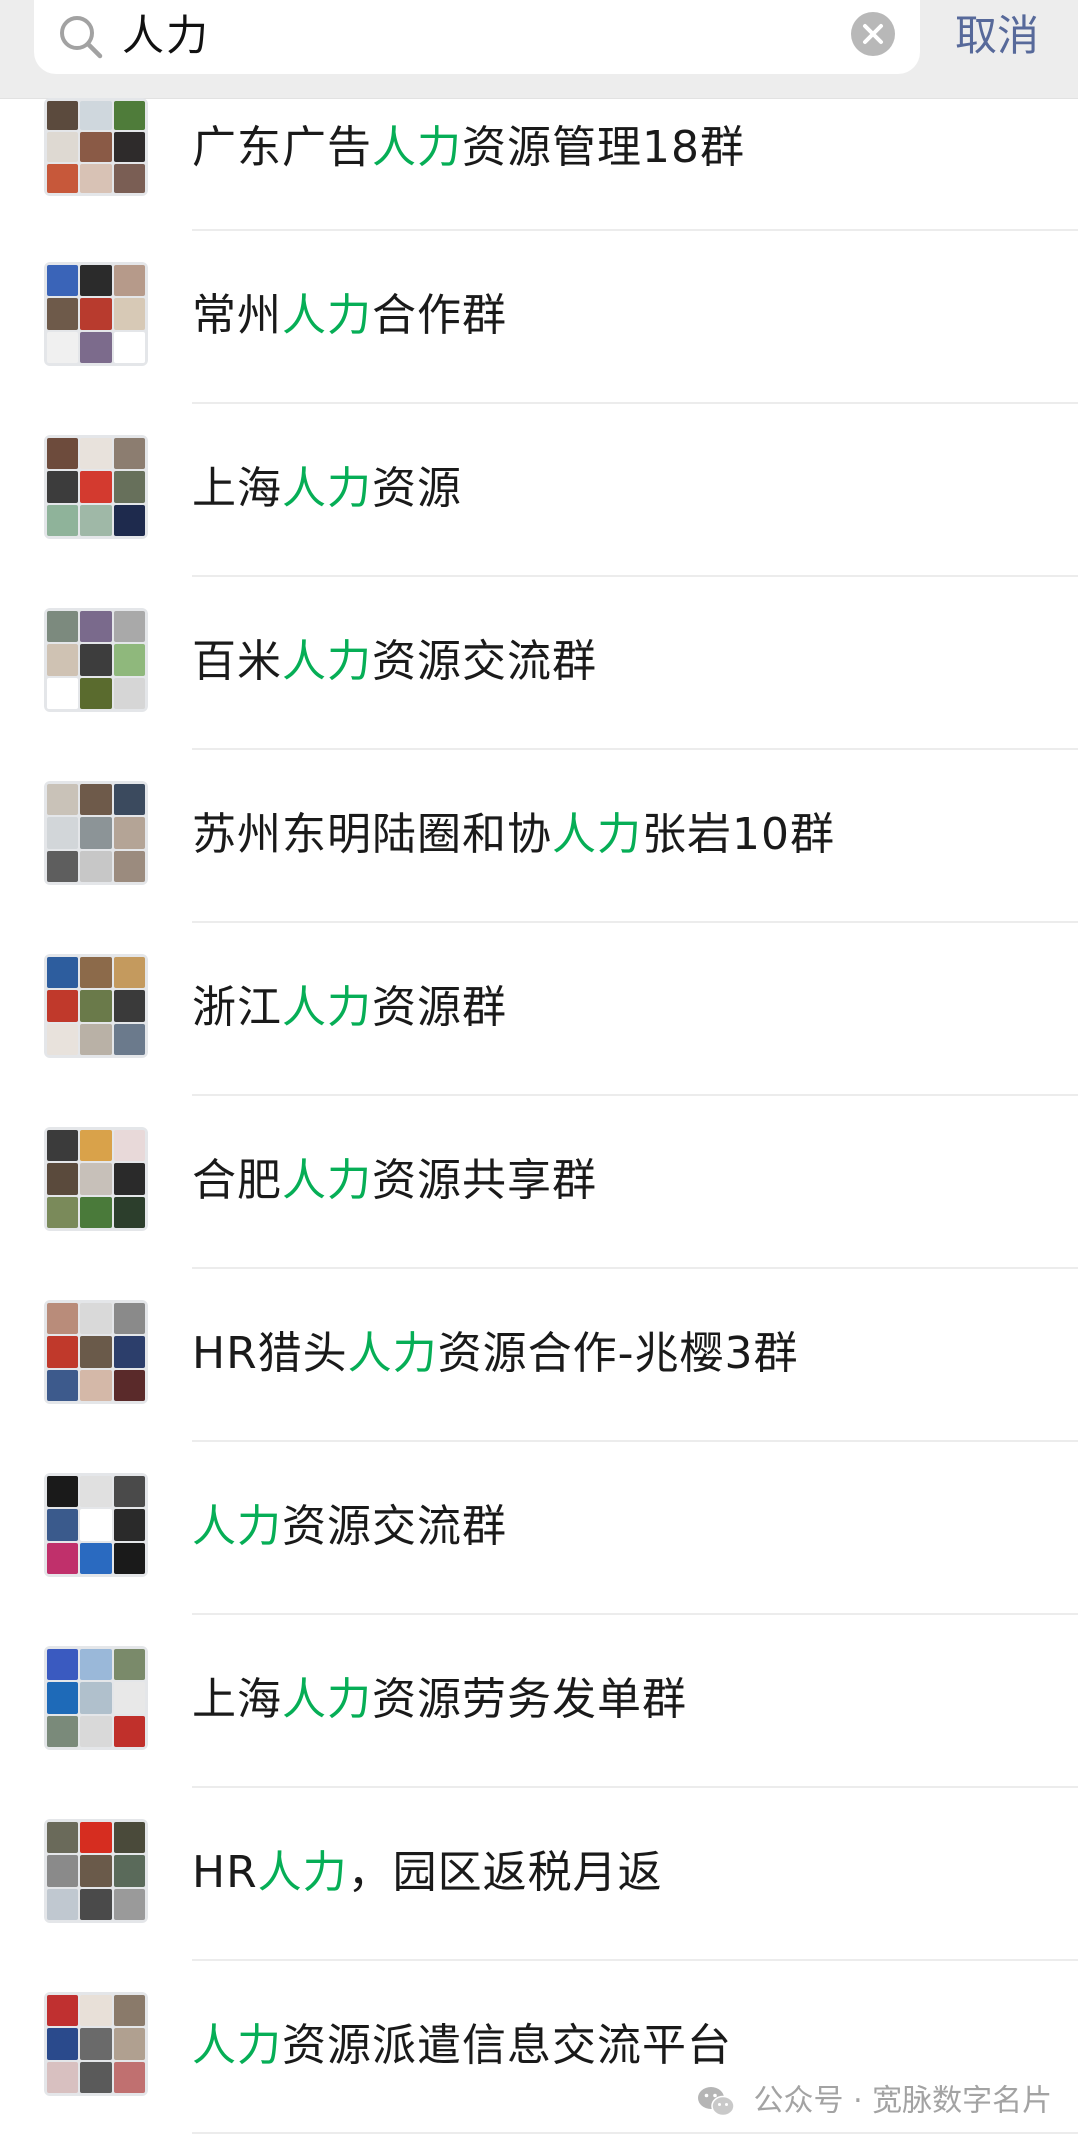 The image size is (1078, 2144). Describe the element at coordinates (507, 2045) in the screenshot. I see `group-name-part: 资源派遣信息交流平台` at that location.